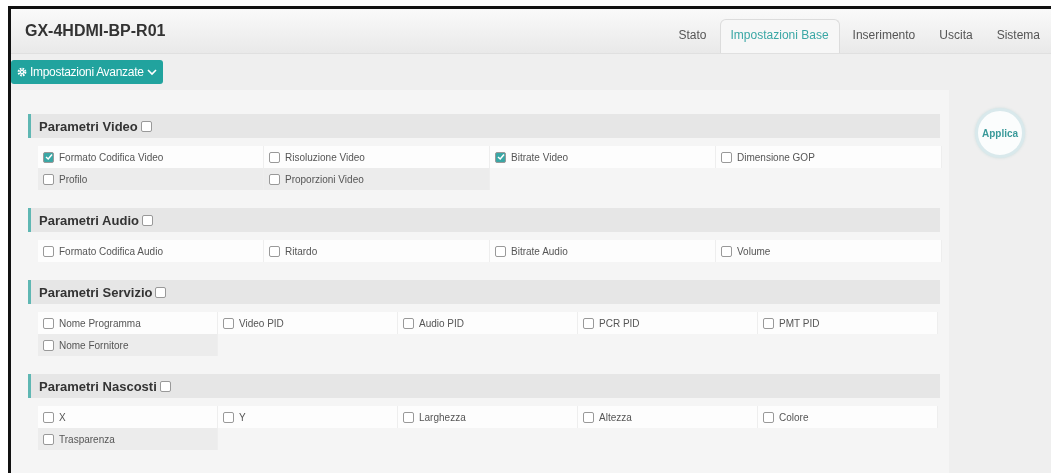 This screenshot has width=1051, height=473. What do you see at coordinates (692, 36) in the screenshot?
I see `nav-tab: Stato` at bounding box center [692, 36].